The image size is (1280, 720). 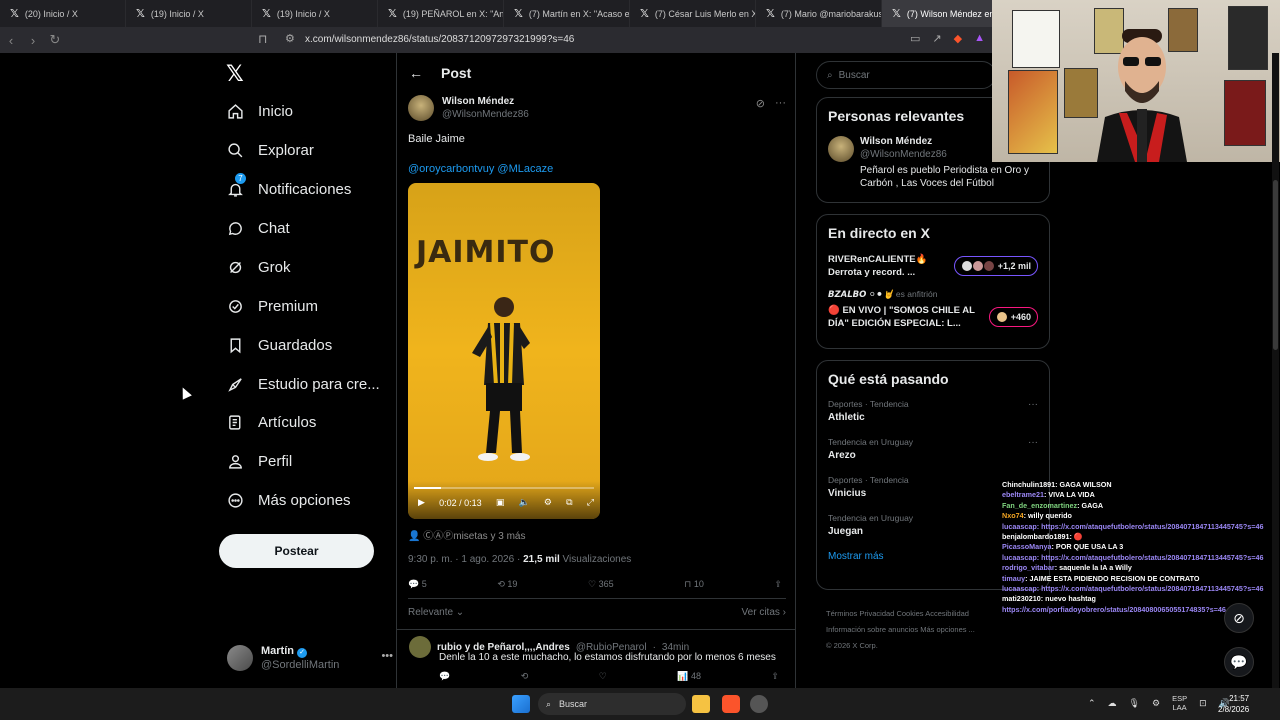 I want to click on repost-button: ⟲ 19, so click(x=507, y=584).